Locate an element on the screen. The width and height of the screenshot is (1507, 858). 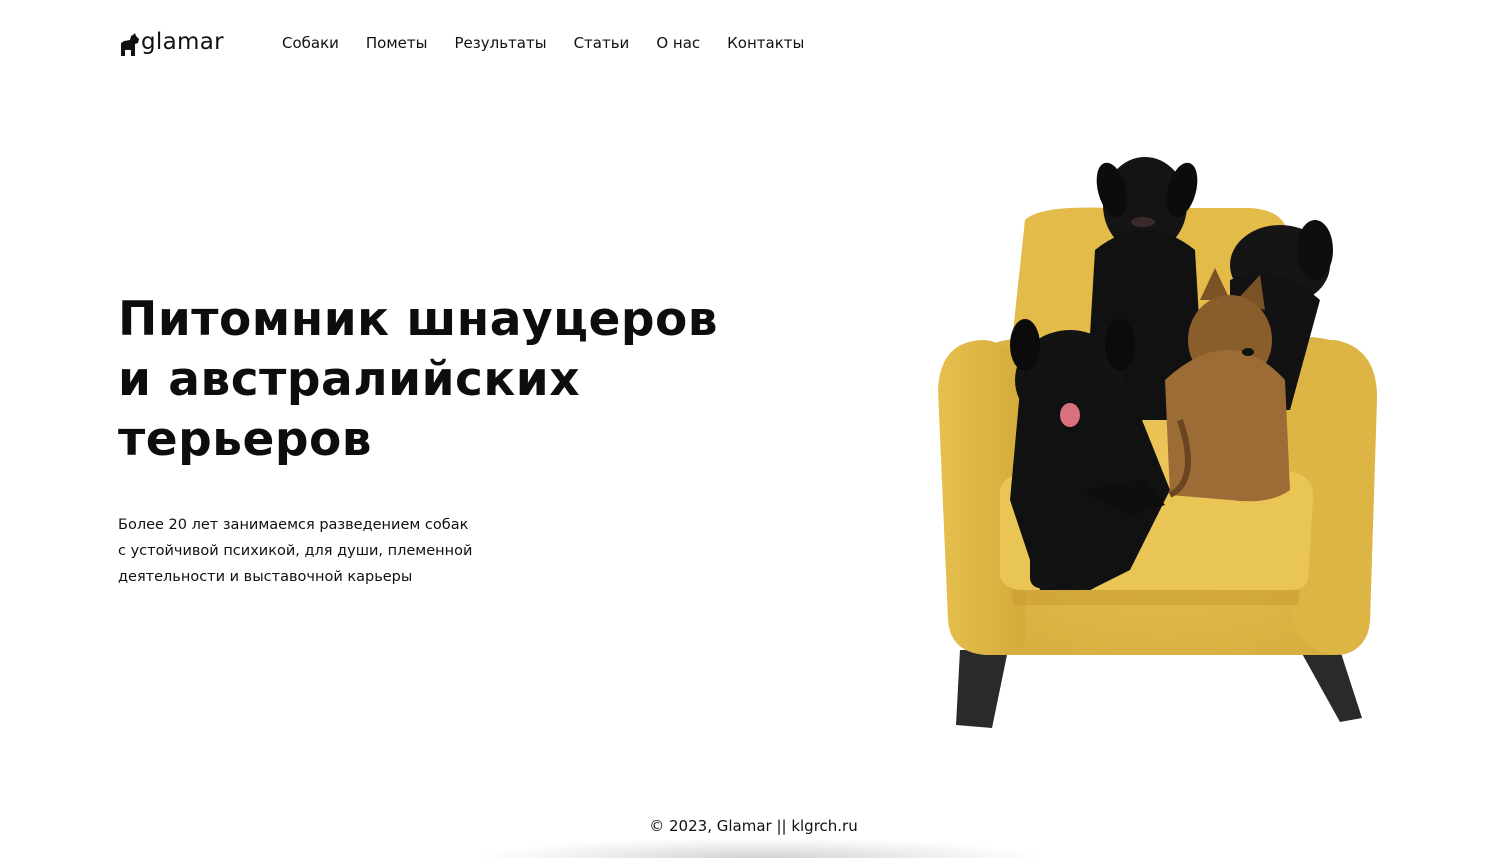
hero-description-line: деятельности и выставочной карьеры is located at coordinates (265, 577).